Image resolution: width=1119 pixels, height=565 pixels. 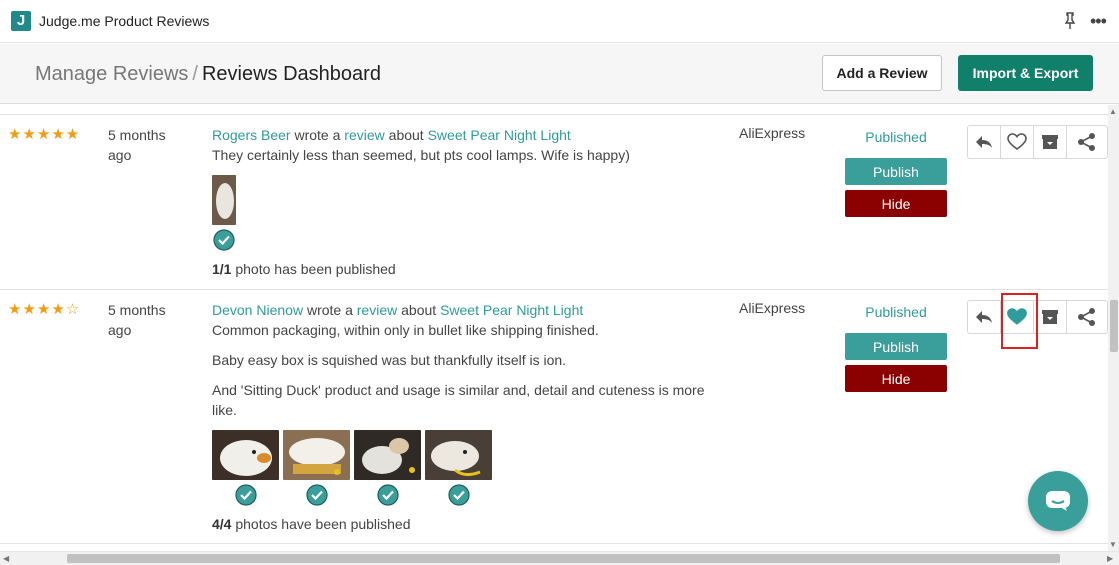 I want to click on more-options-icon: •••, so click(x=1098, y=21).